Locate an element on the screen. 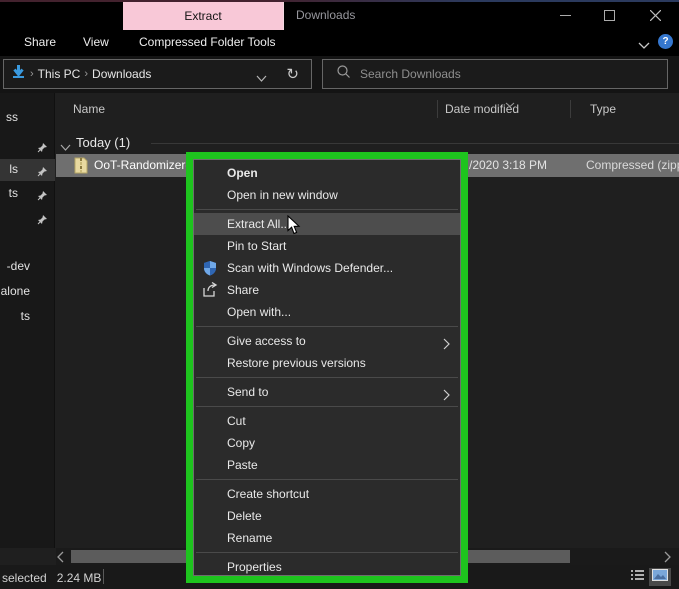 This screenshot has width=679, height=589. menu-item-give-access-to: Give access to is located at coordinates (327, 341).